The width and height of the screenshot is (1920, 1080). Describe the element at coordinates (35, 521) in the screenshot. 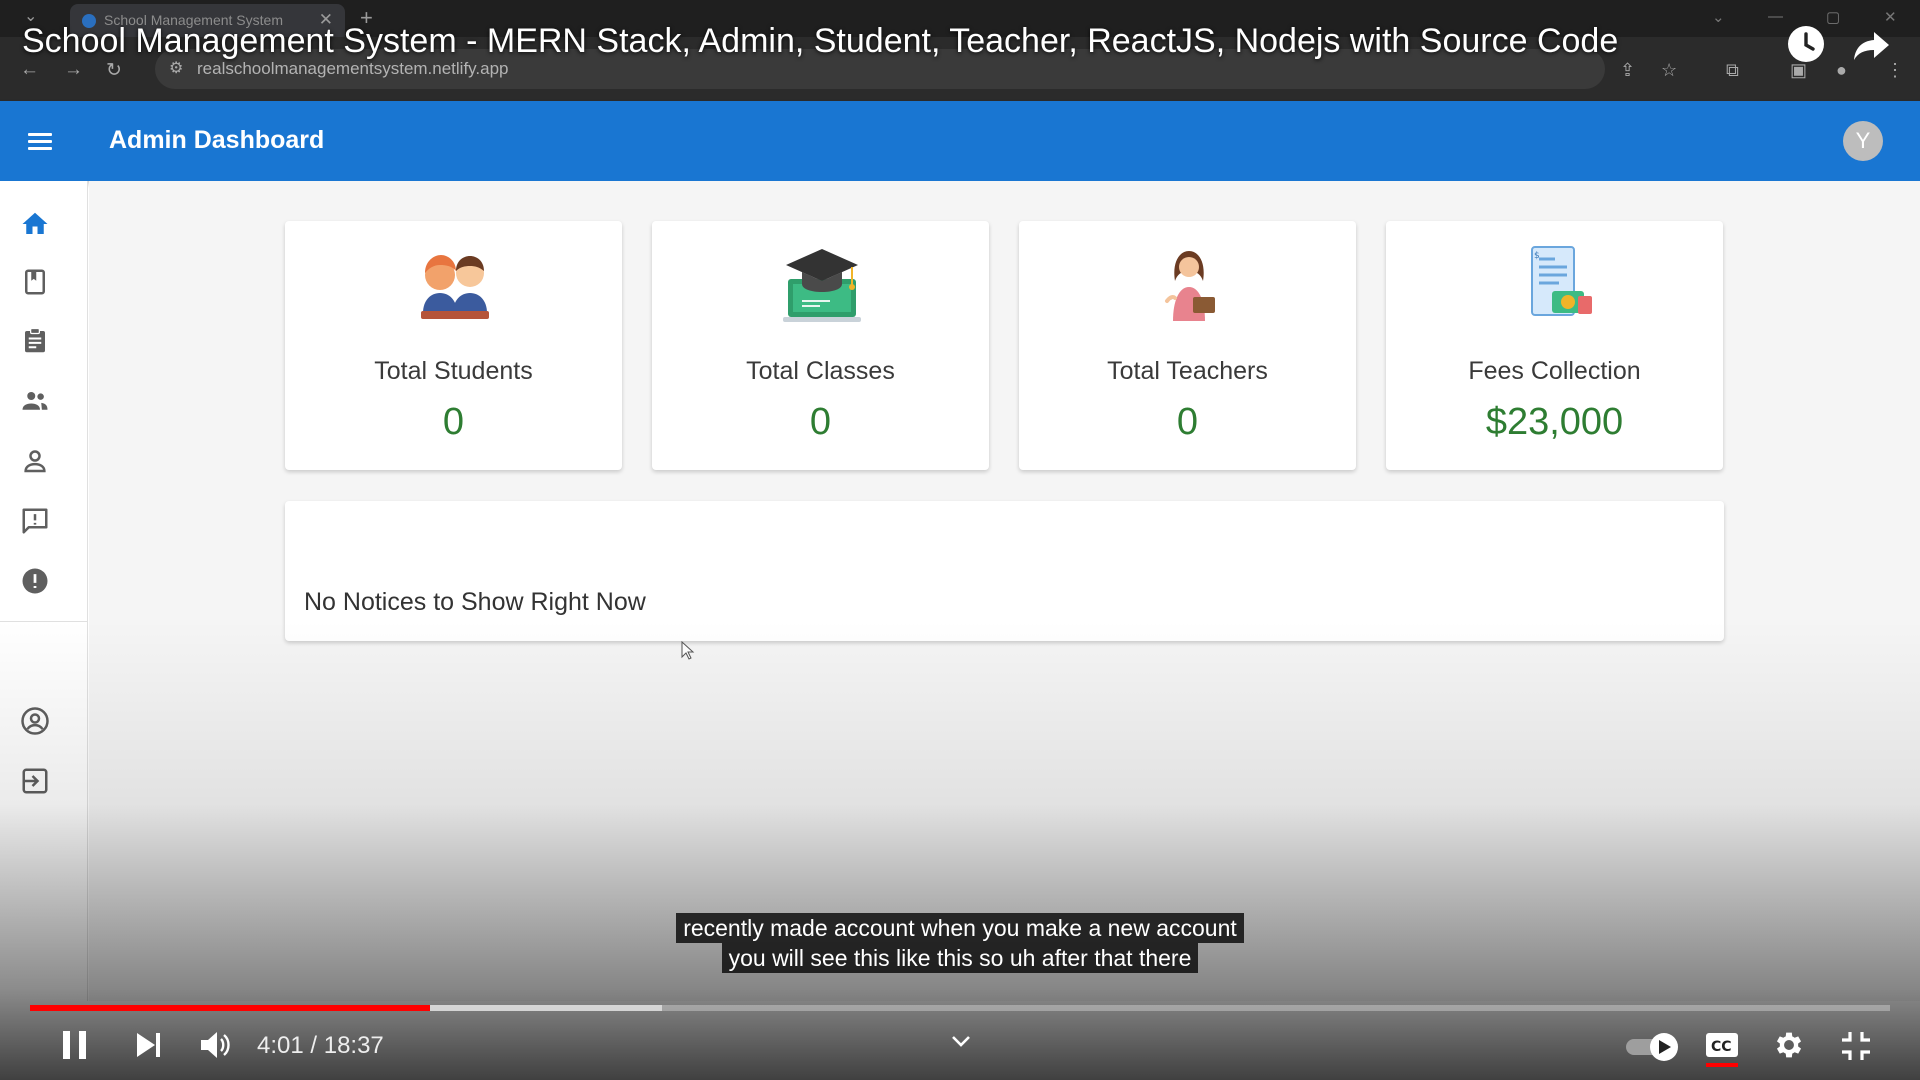

I see `sidebar-item-notices` at that location.